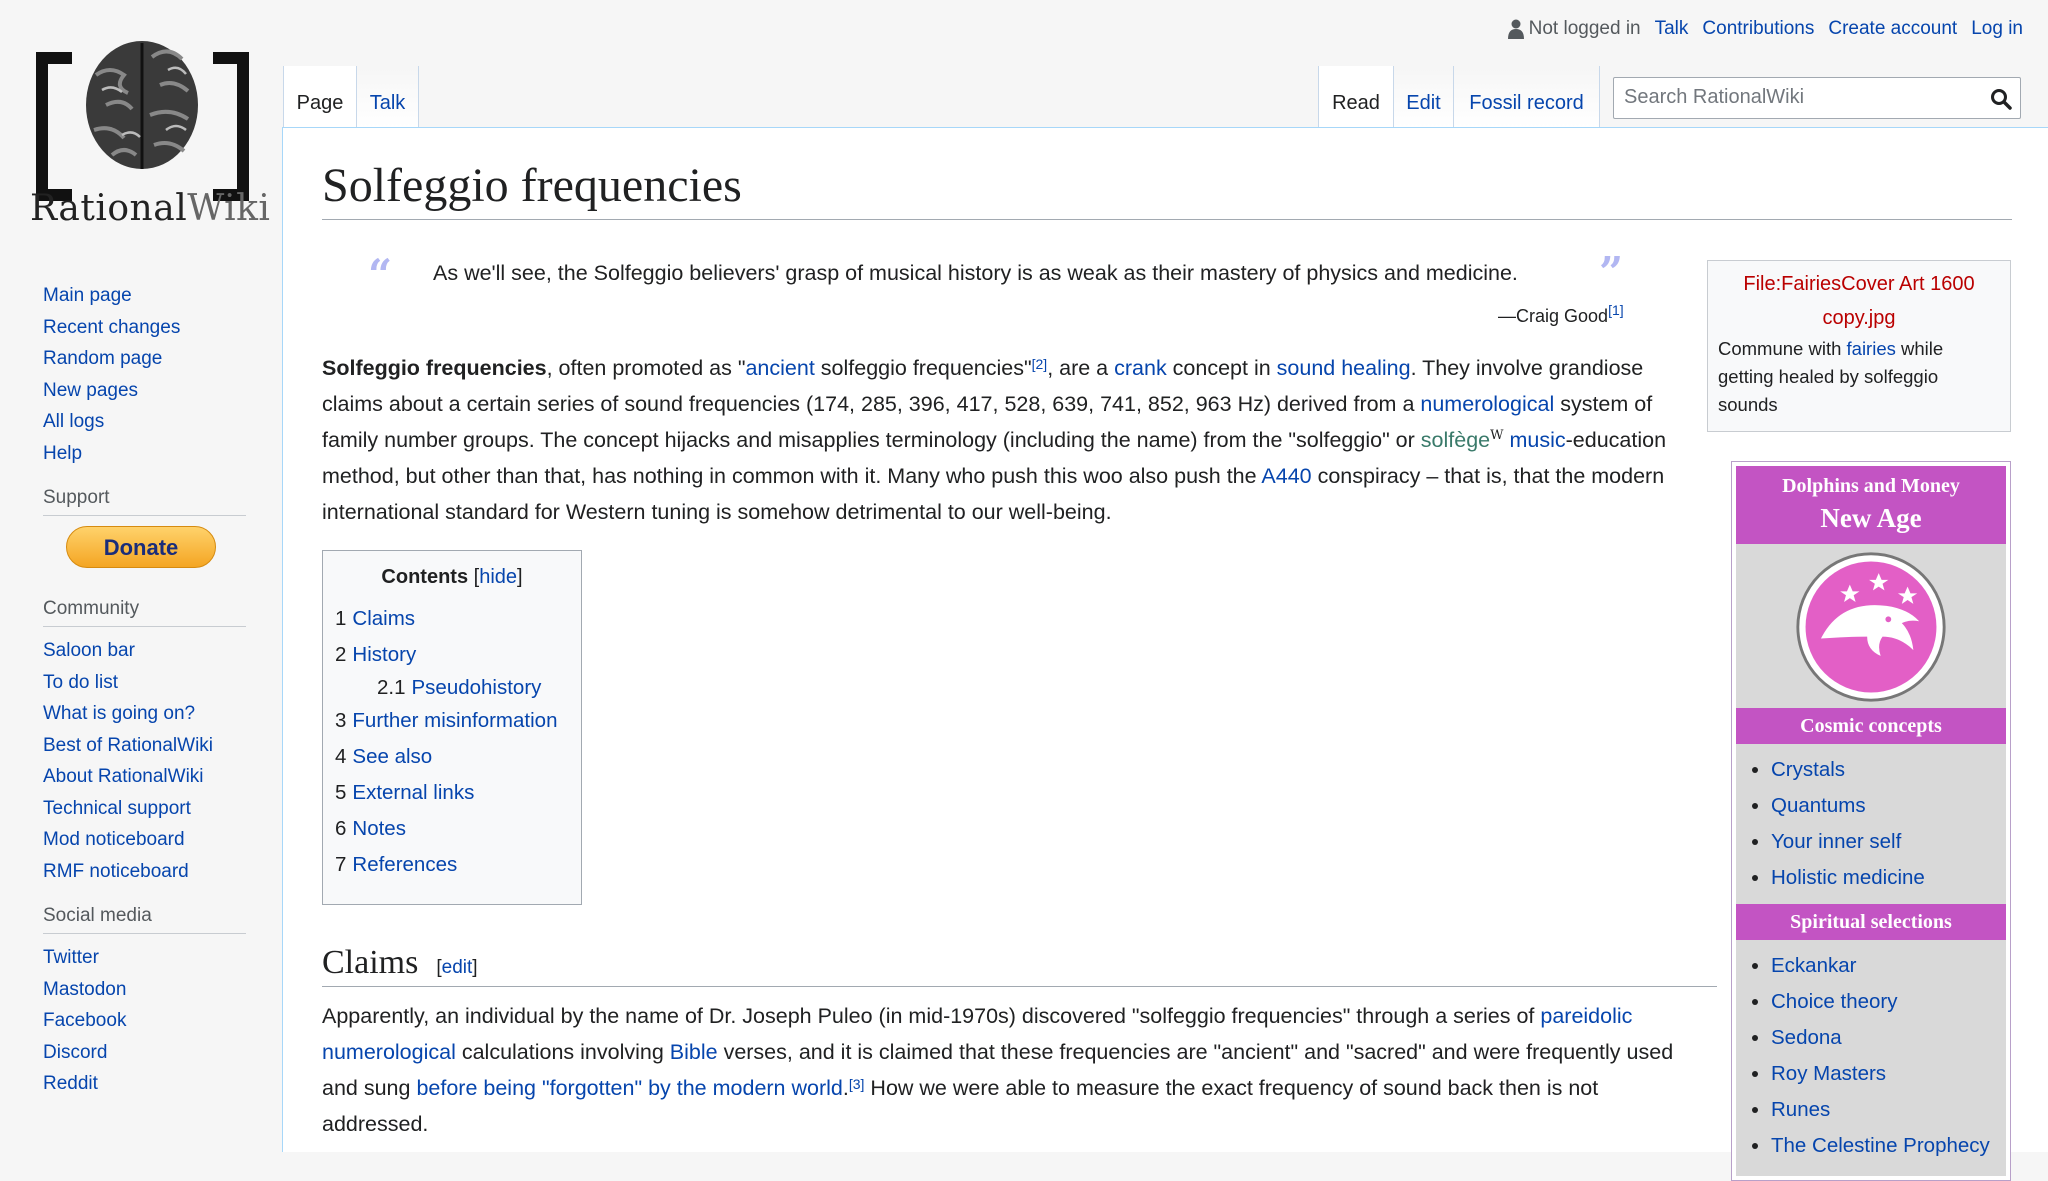 Image resolution: width=2048 pixels, height=1181 pixels. What do you see at coordinates (1140, 368) in the screenshot?
I see `crank-link: crank` at bounding box center [1140, 368].